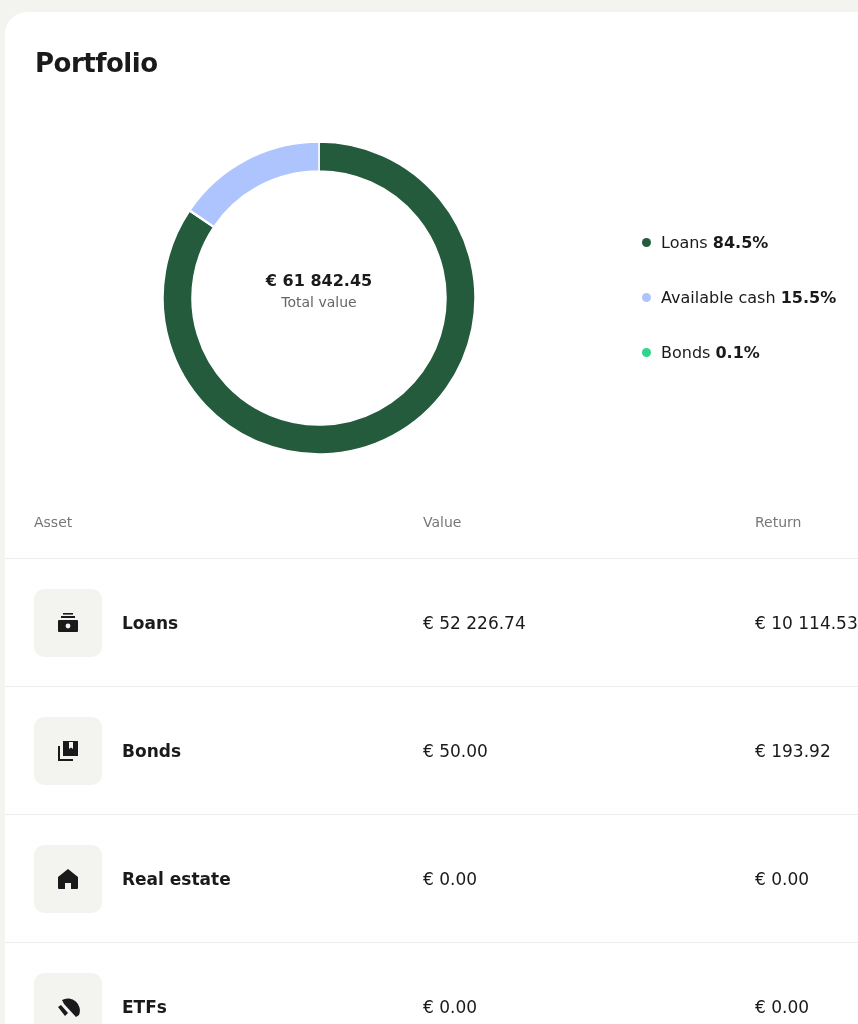 Image resolution: width=858 pixels, height=1024 pixels. I want to click on asset-name: Real estate, so click(176, 878).